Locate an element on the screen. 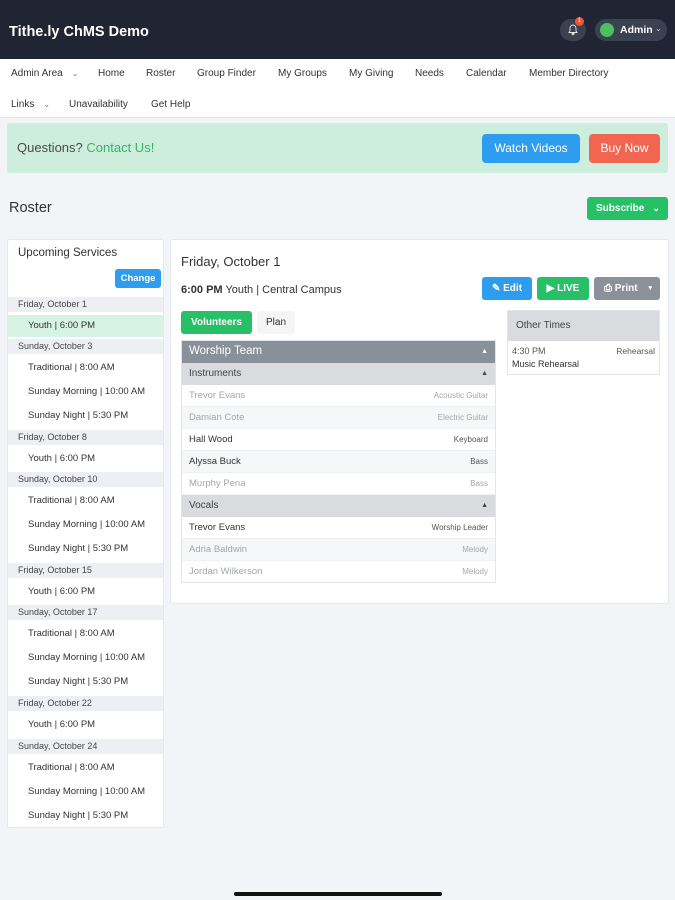 This screenshot has height=900, width=675. service-time-line: 6:00 PM Youth | Central Campus is located at coordinates (261, 290).